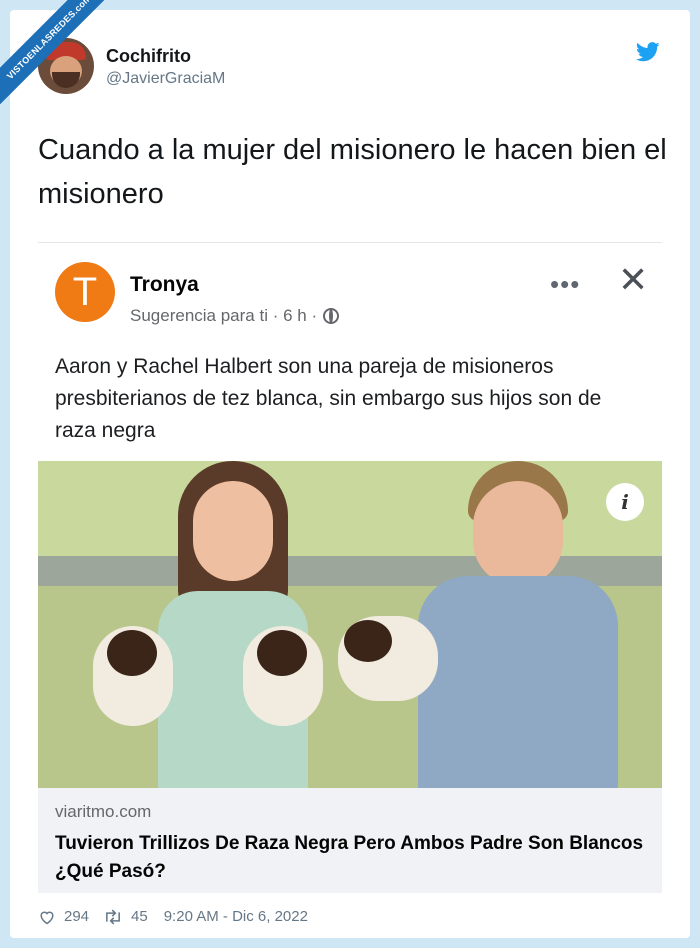 The image size is (700, 948). I want to click on post-meta: Sugerencia para ti · 6 h ·, so click(235, 316).